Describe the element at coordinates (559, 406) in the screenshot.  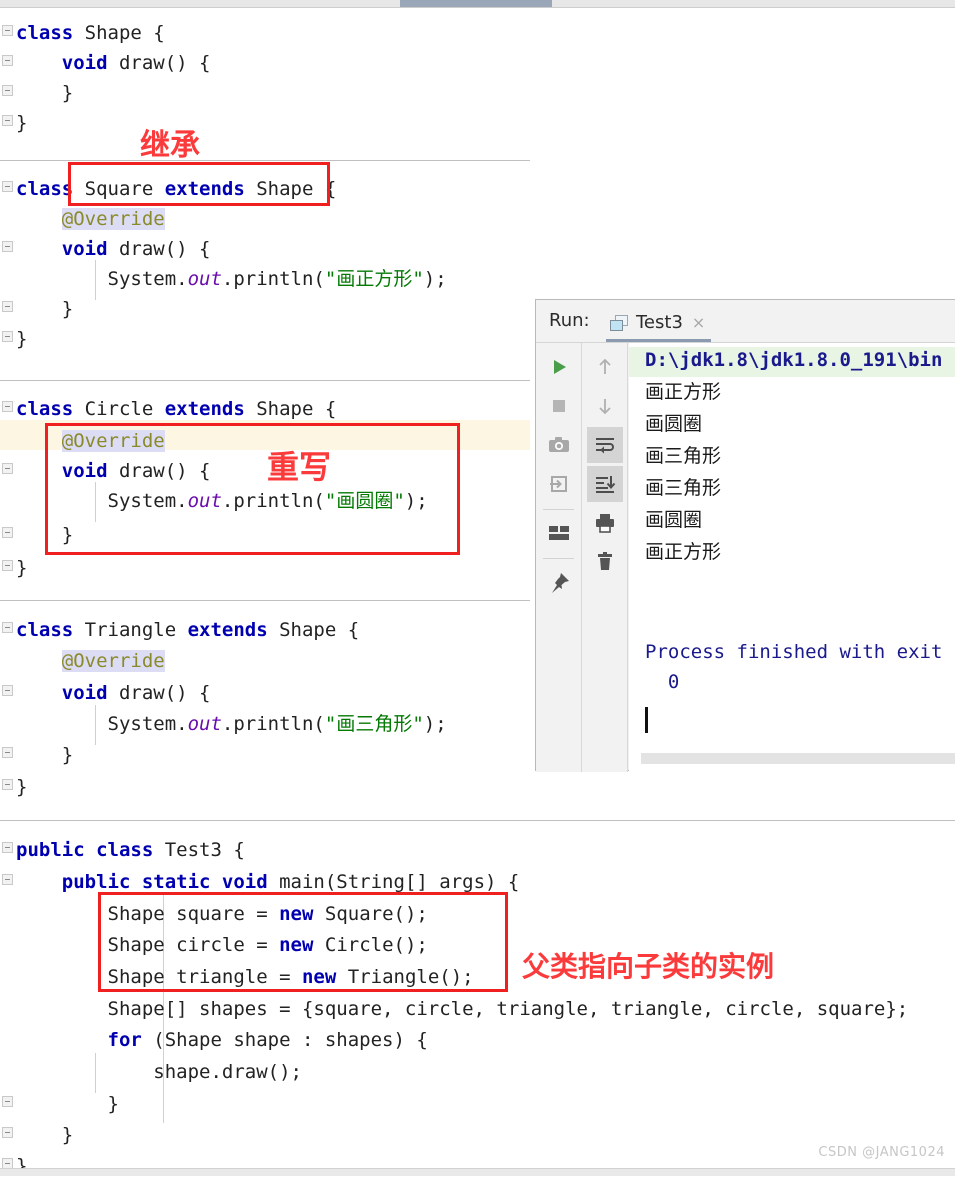
I see `stop-button` at that location.